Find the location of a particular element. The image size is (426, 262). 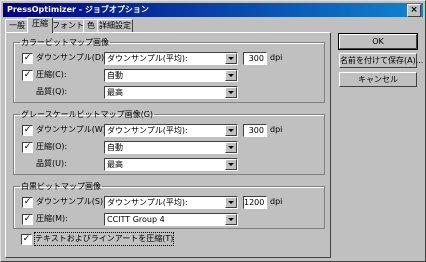

gray-quality-select: 最高 is located at coordinates (171, 164).